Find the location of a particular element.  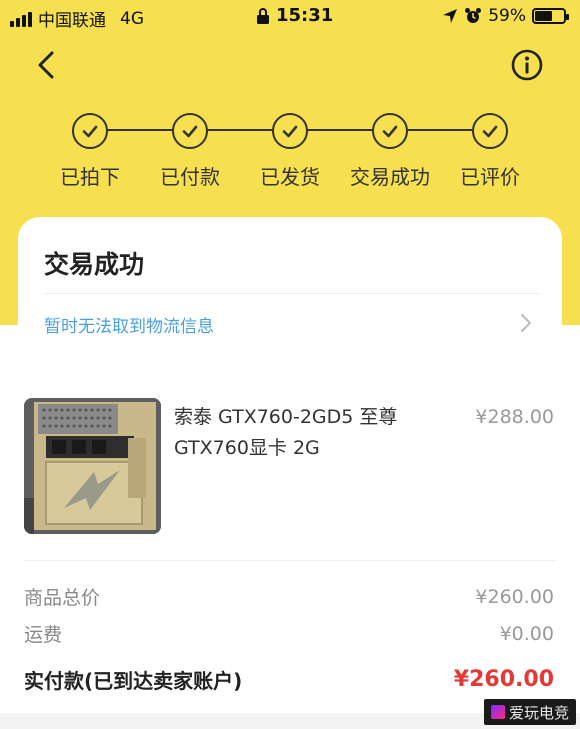

location-arrow-icon is located at coordinates (450, 16).